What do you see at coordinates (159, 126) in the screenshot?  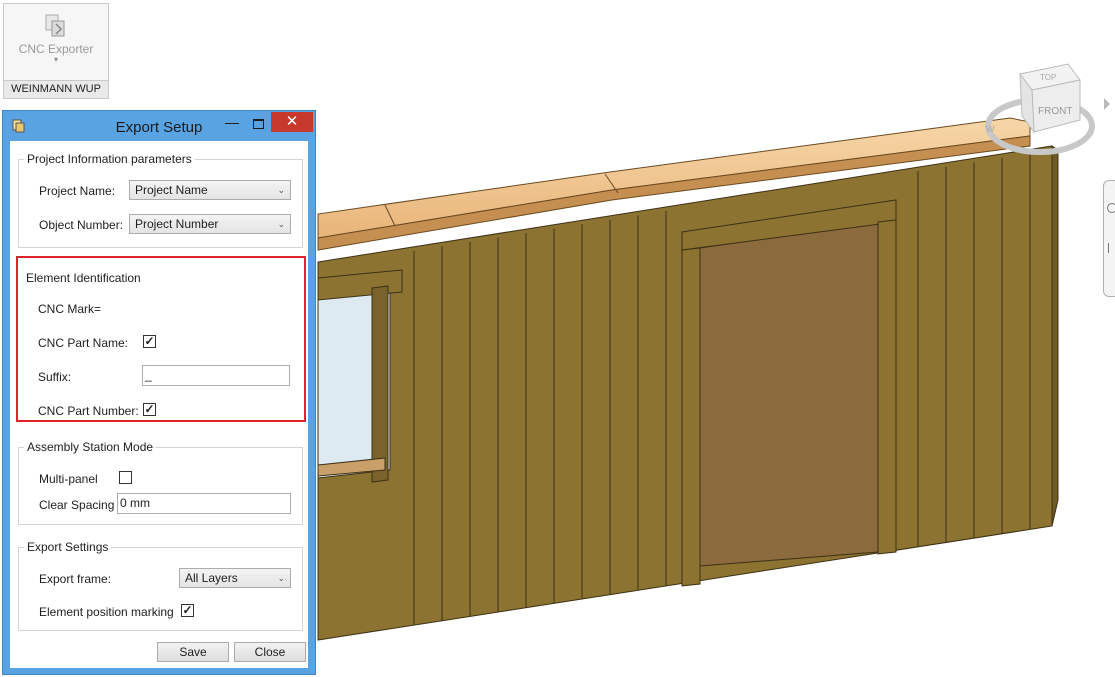 I see `dialog-titlebar: Export Setup — ✕` at bounding box center [159, 126].